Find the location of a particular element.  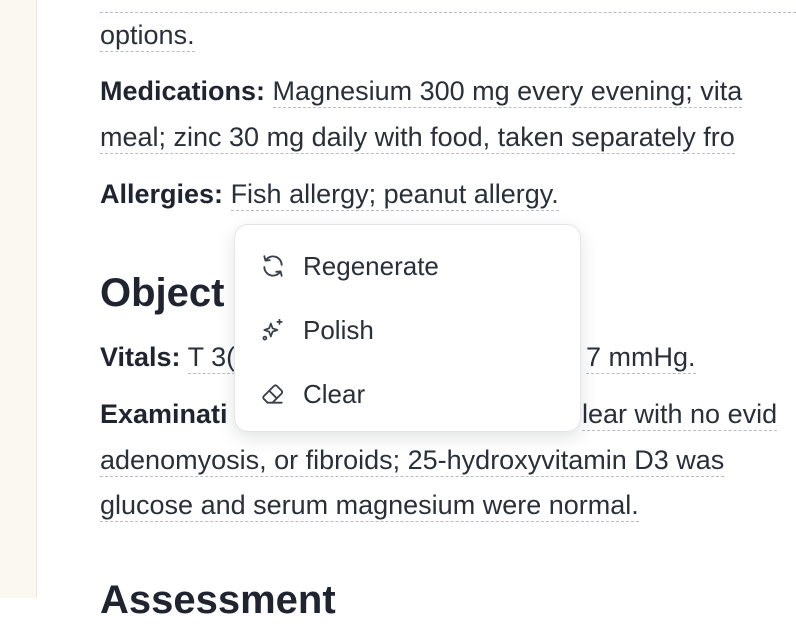

options-text: options. is located at coordinates (147, 36).